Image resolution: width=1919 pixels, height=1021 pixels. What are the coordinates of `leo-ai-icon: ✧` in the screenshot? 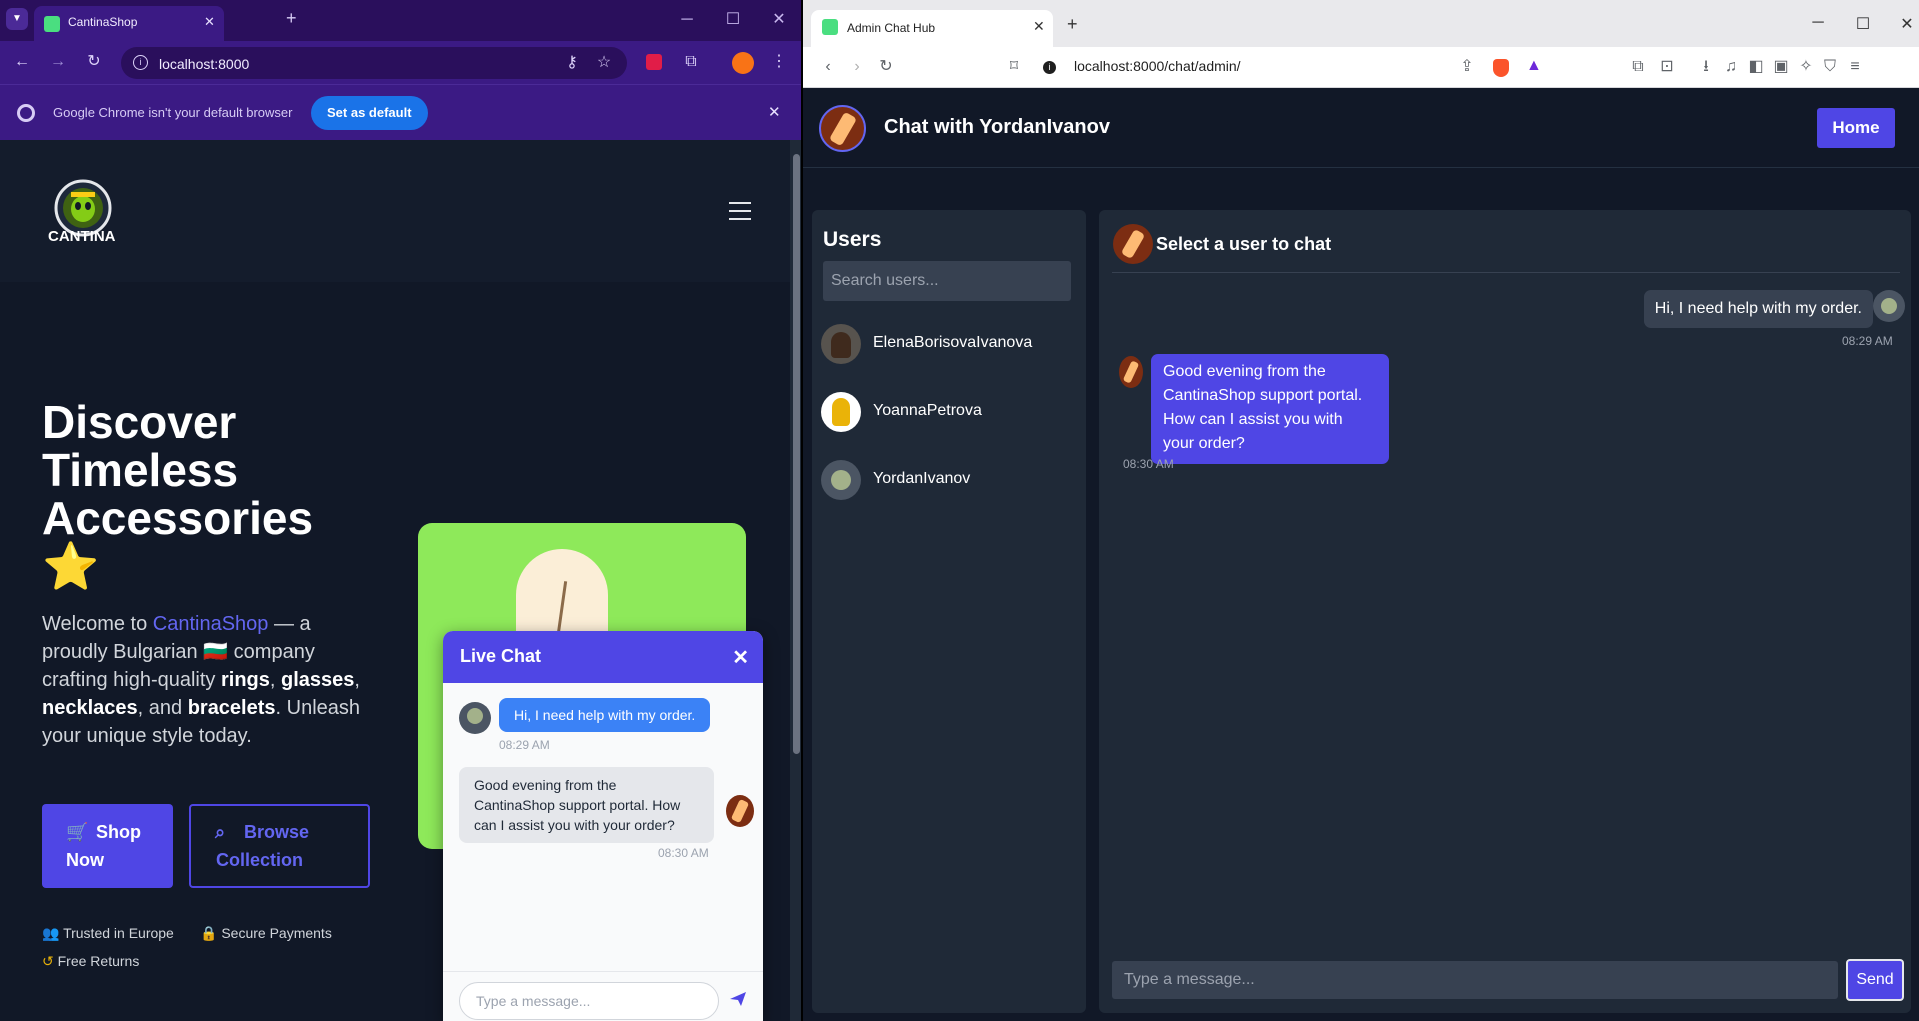 It's located at (1806, 67).